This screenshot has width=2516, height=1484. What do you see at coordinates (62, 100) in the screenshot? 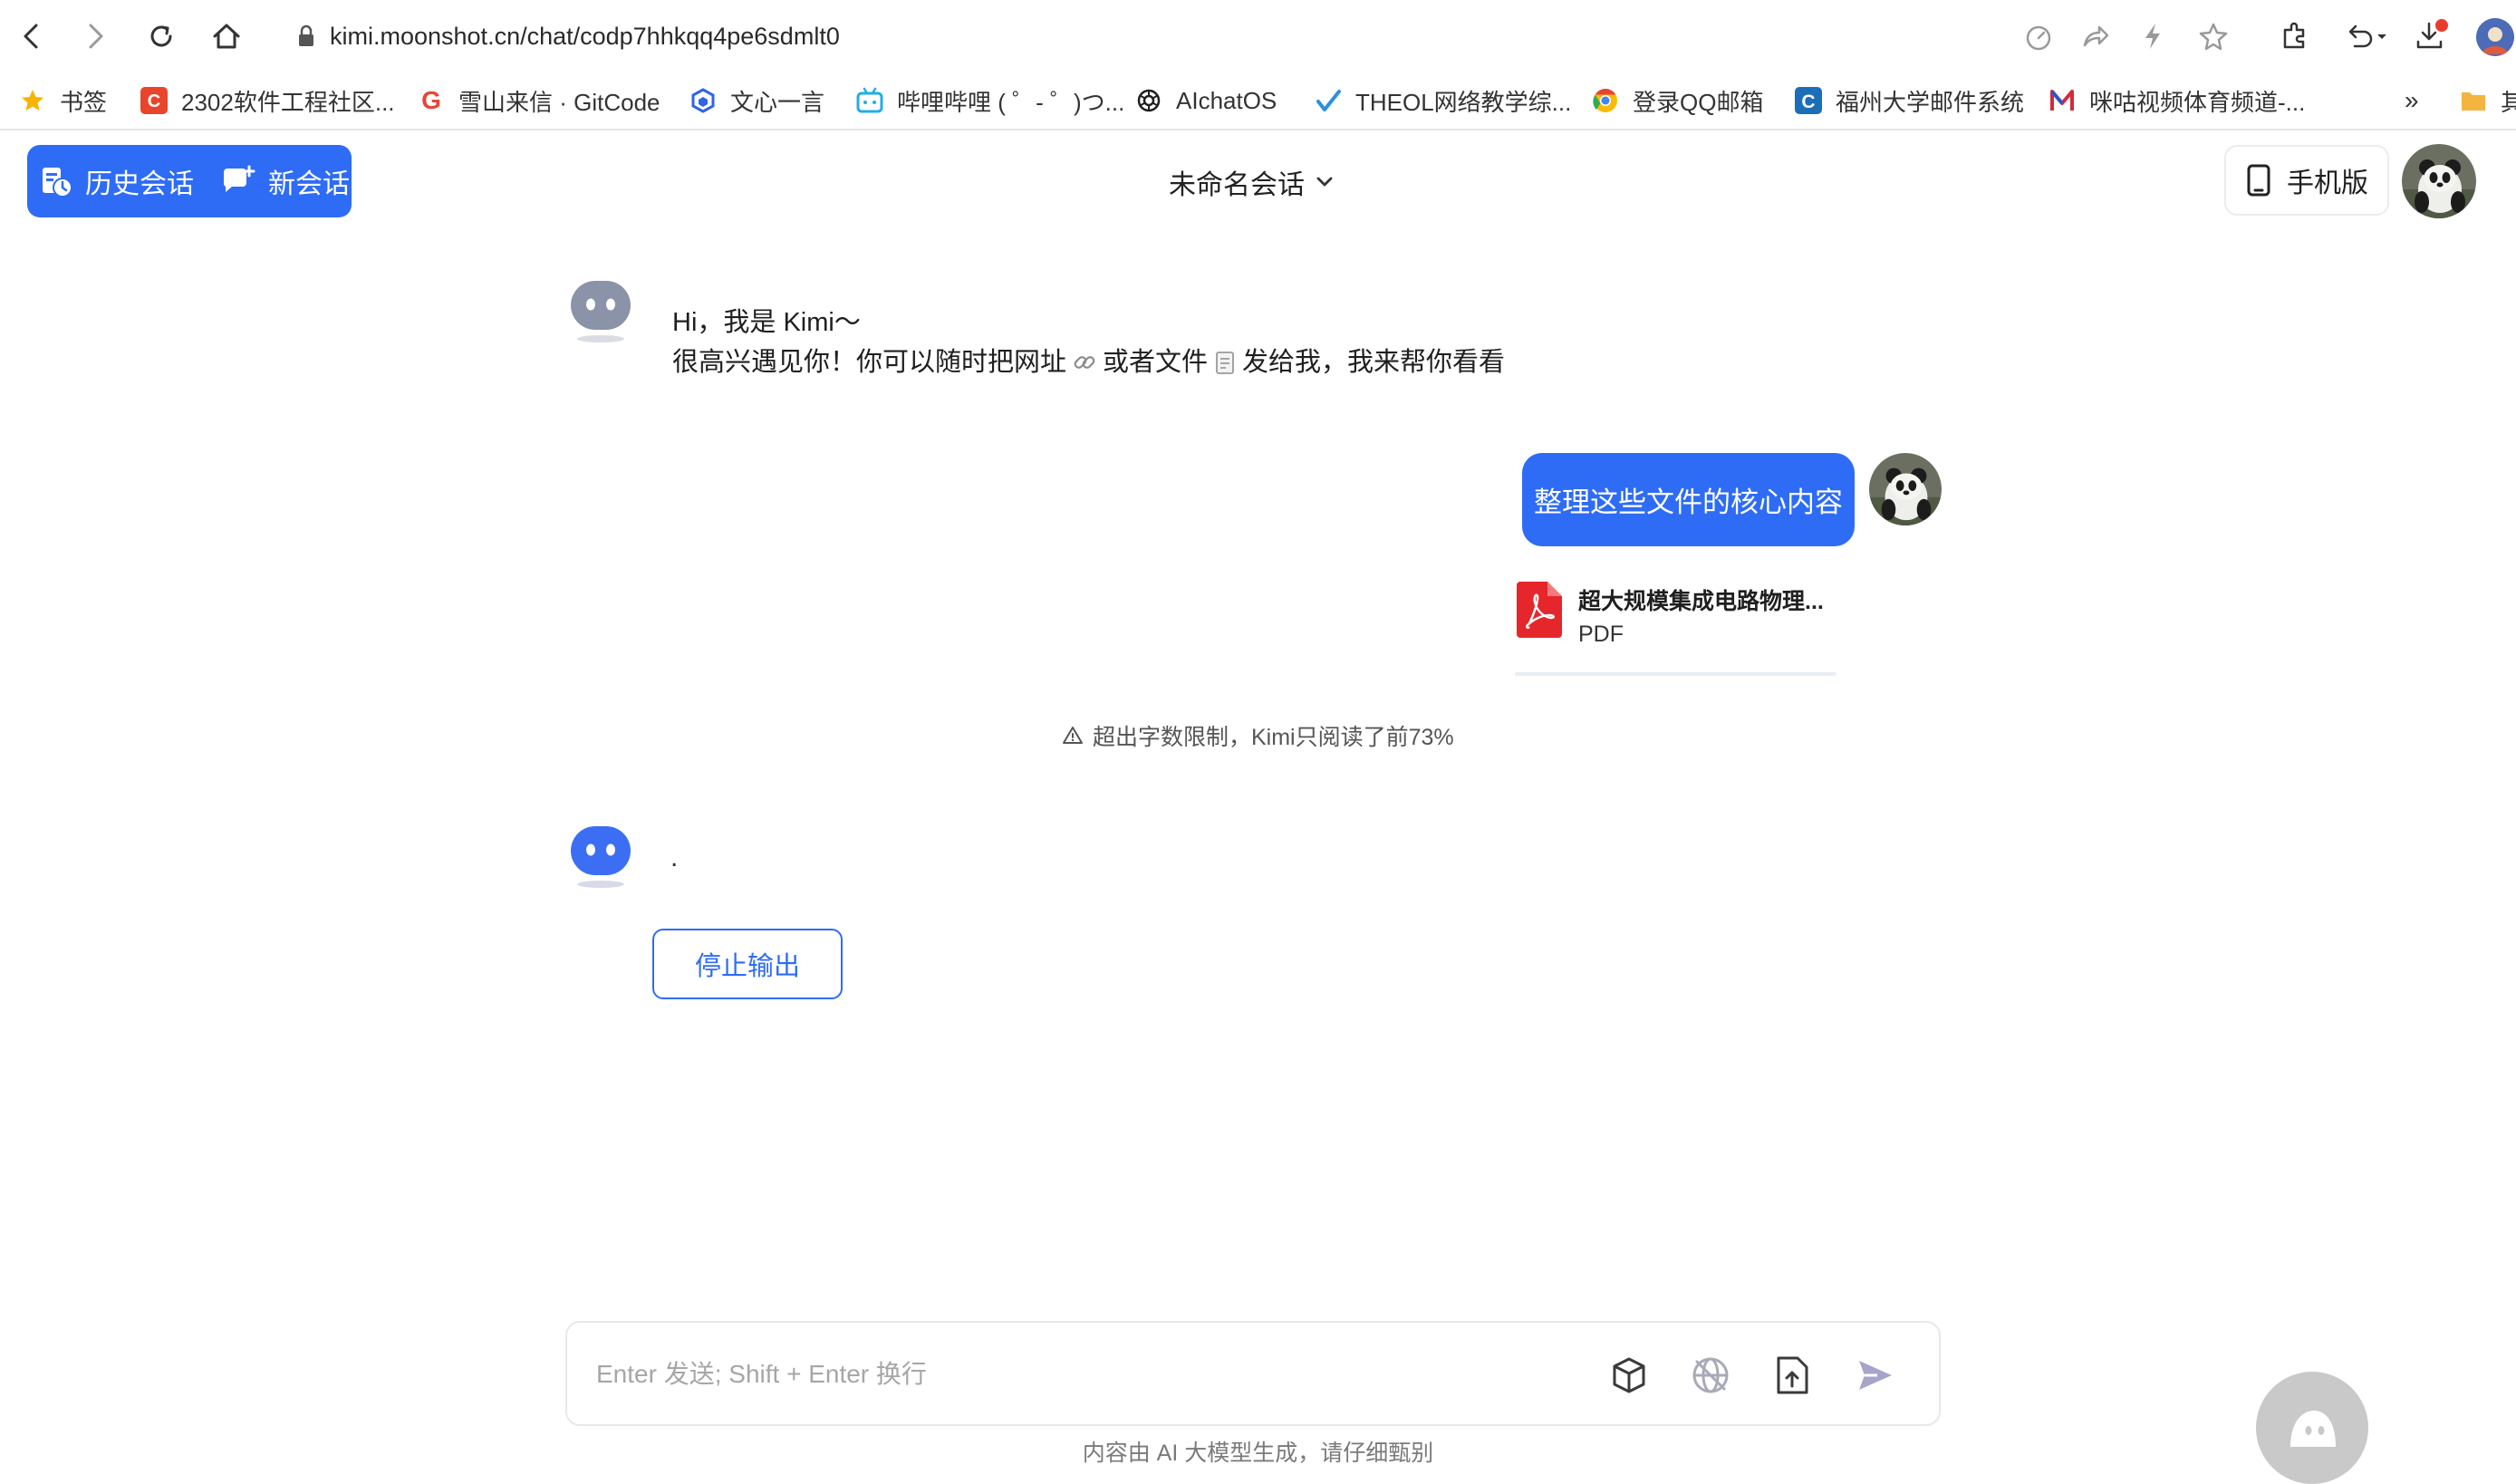
I see `bookmark-item: 书签` at bounding box center [62, 100].